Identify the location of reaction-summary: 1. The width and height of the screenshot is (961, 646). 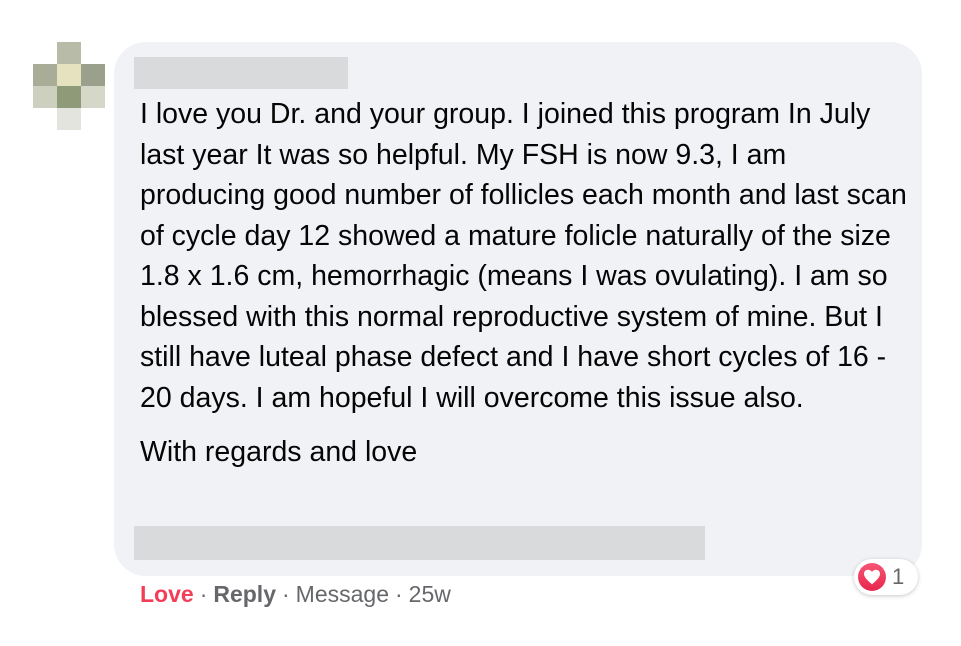
(886, 577).